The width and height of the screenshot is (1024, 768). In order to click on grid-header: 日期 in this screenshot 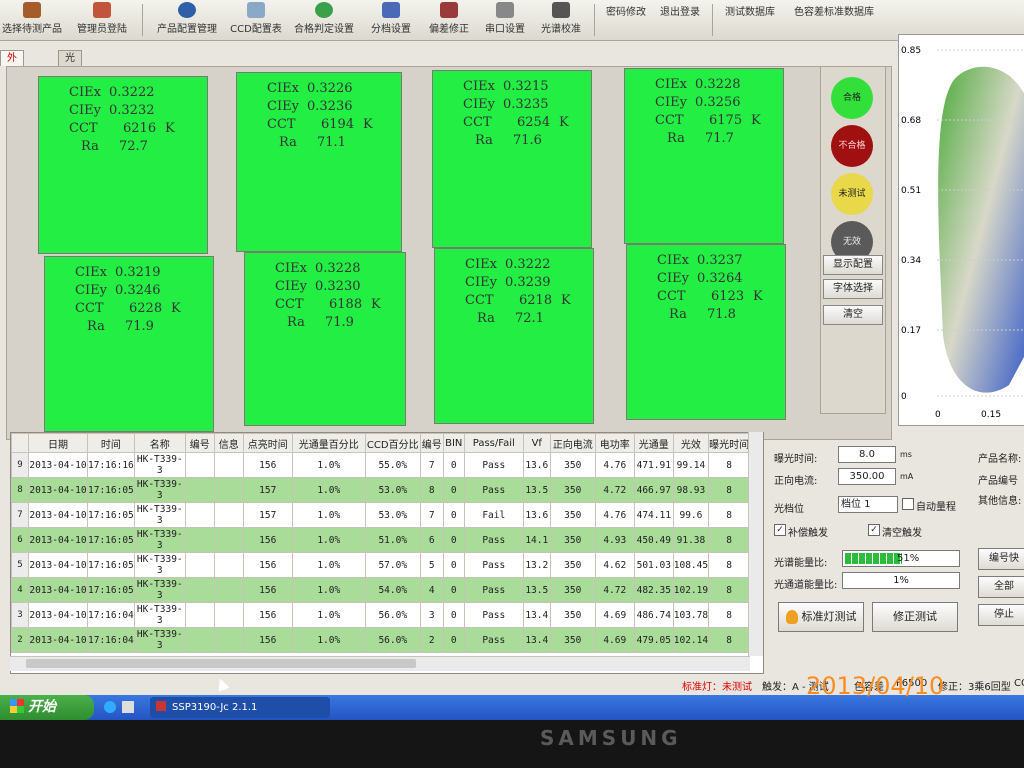, I will do `click(58, 443)`.